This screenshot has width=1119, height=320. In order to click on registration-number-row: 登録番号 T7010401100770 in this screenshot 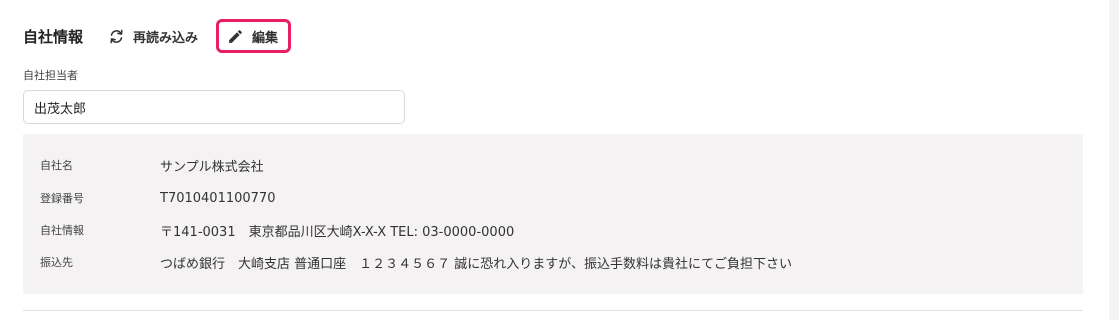, I will do `click(157, 198)`.